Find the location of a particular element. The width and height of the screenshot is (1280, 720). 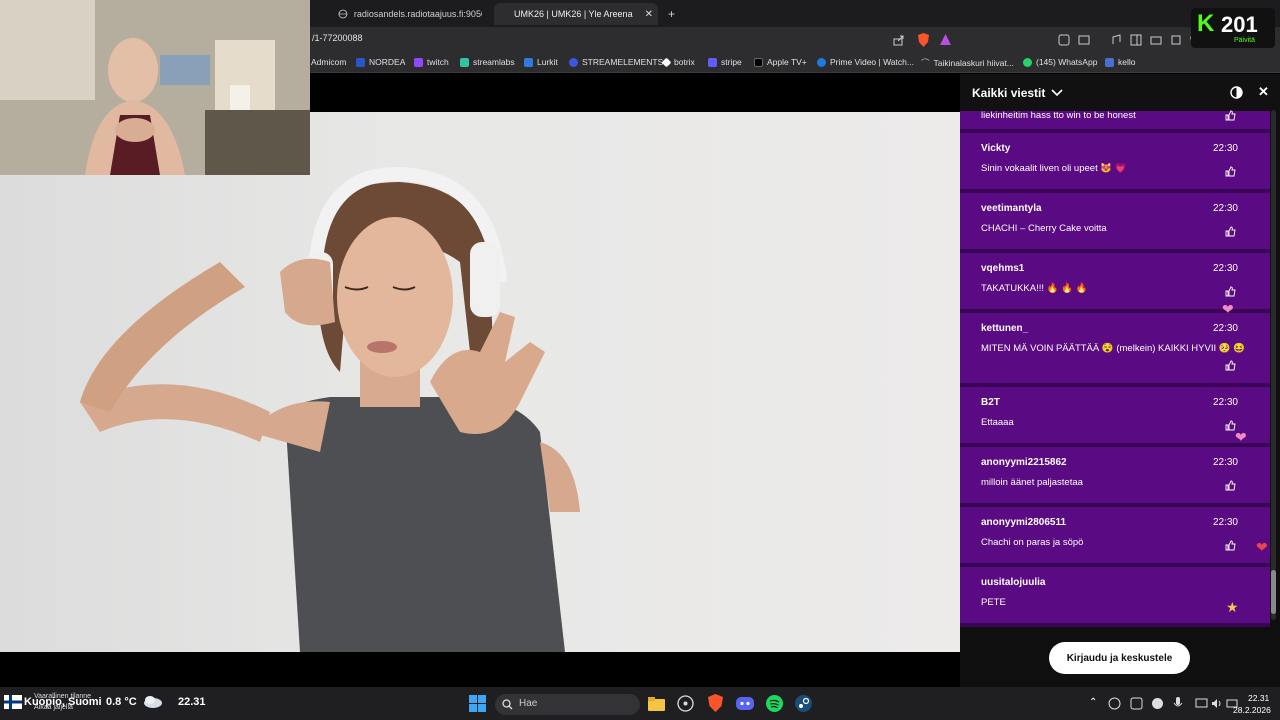

close-tab-icon: ✕ is located at coordinates (649, 14).